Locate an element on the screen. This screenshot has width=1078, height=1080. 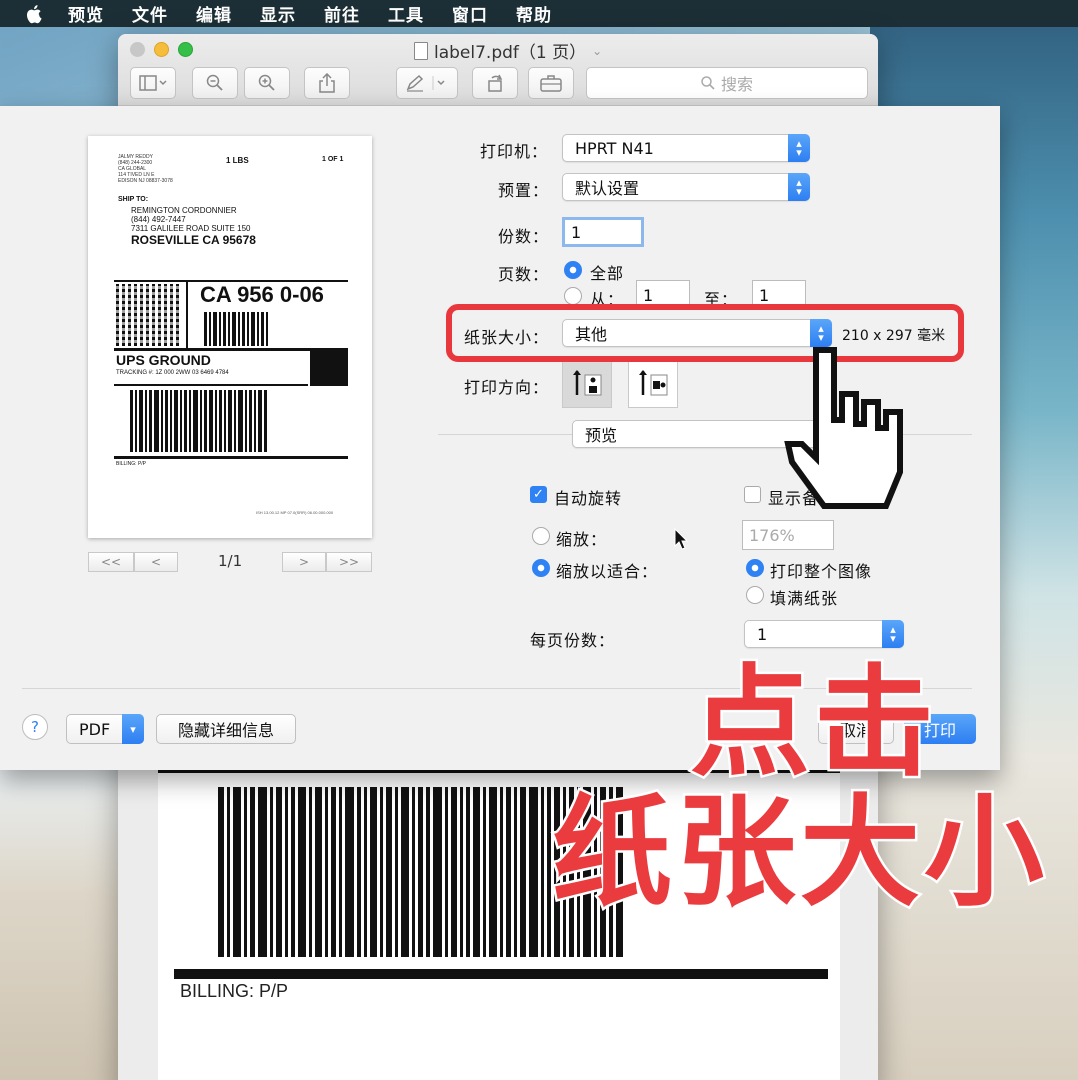
scale-label: 缩放： is located at coordinates (582, 539).